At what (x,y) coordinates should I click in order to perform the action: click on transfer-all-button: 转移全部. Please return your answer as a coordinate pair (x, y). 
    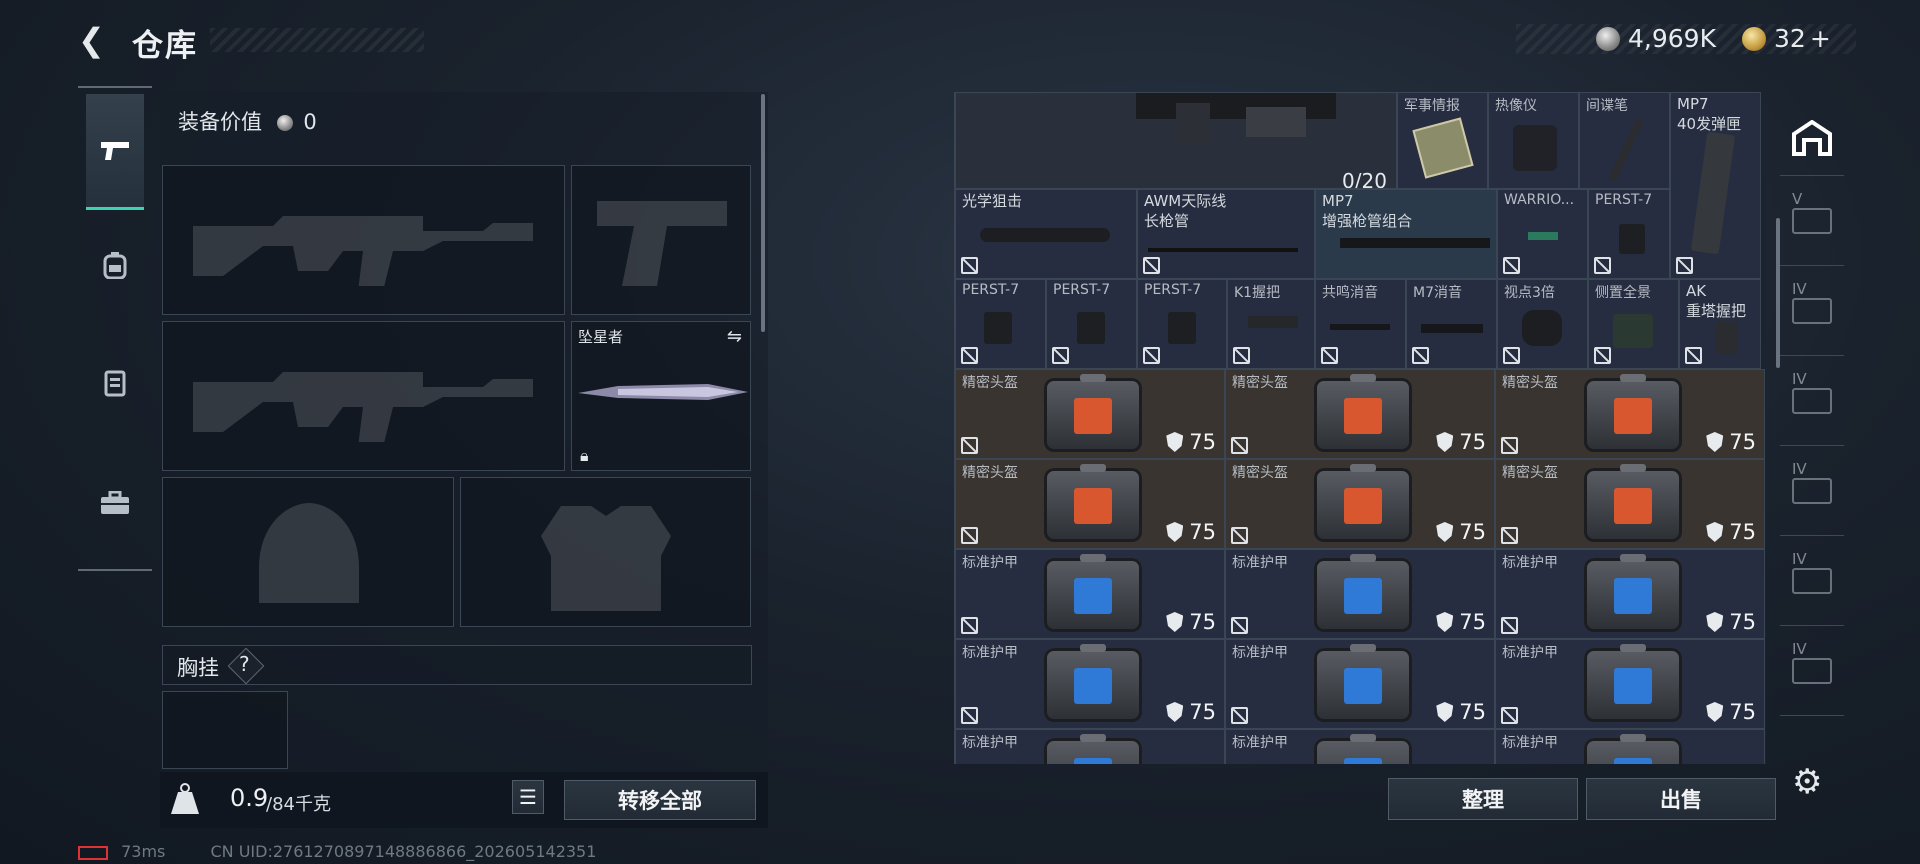
    Looking at the image, I should click on (660, 800).